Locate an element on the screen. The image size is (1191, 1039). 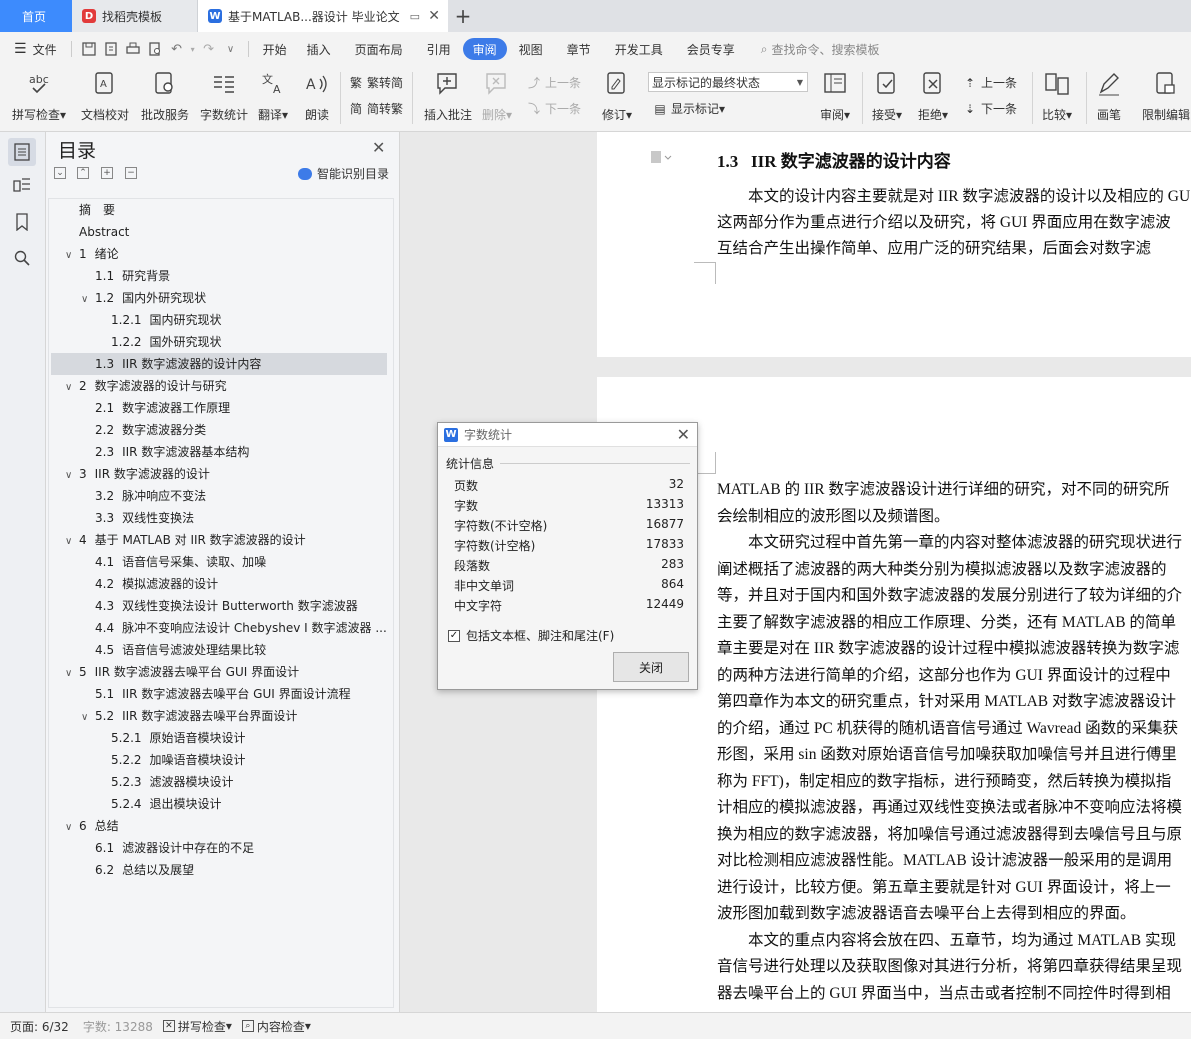
chapter-nav-icon is located at coordinates (22, 186).